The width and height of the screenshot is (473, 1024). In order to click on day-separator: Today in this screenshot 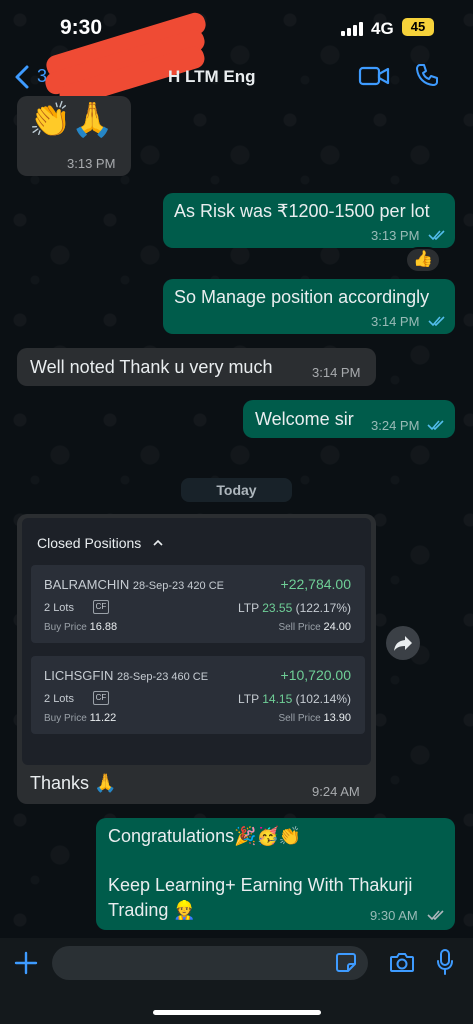, I will do `click(236, 490)`.